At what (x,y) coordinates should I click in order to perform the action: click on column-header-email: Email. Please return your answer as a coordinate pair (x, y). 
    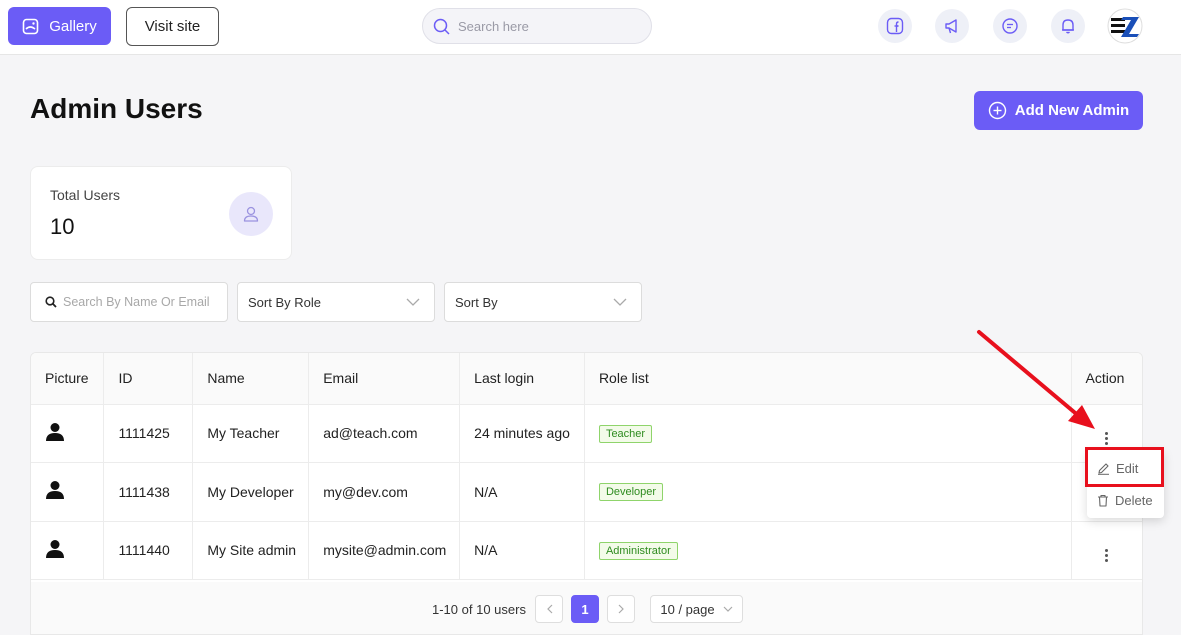
    Looking at the image, I should click on (384, 379).